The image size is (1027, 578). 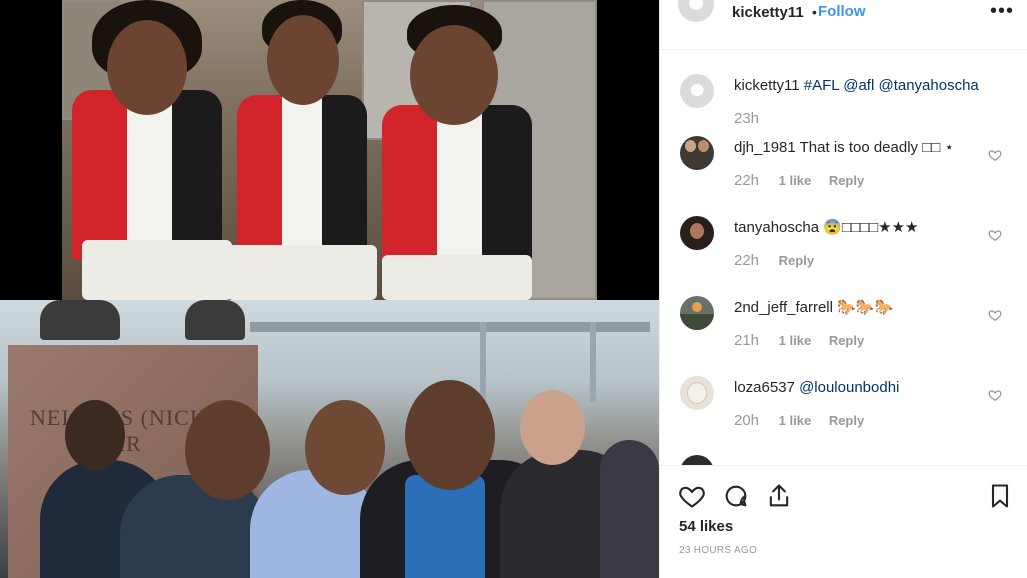 What do you see at coordinates (849, 387) in the screenshot?
I see `comment-text: @loulounbodhi` at bounding box center [849, 387].